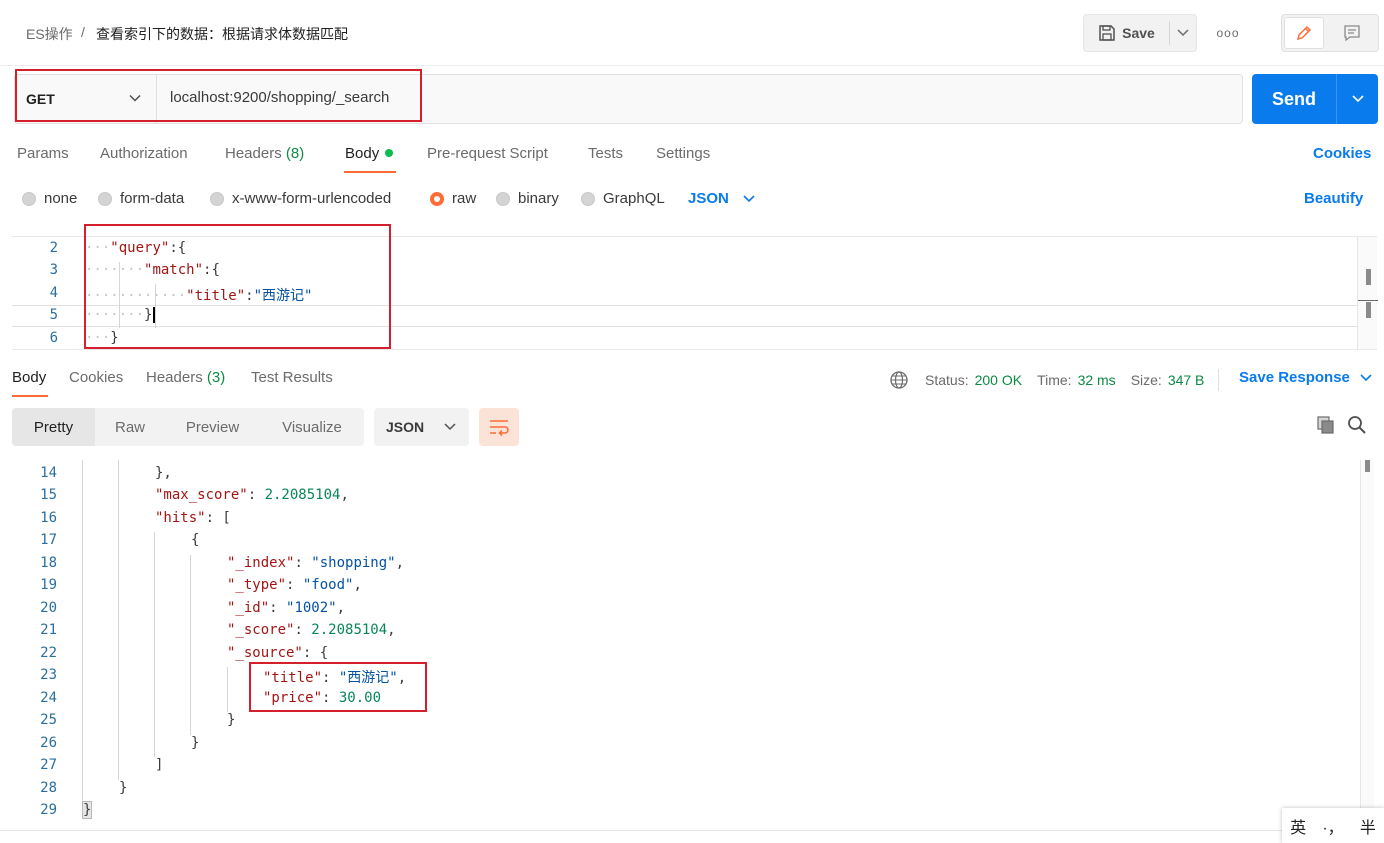 This screenshot has height=843, width=1384. Describe the element at coordinates (998, 380) in the screenshot. I see `status-value: 200 OK` at that location.